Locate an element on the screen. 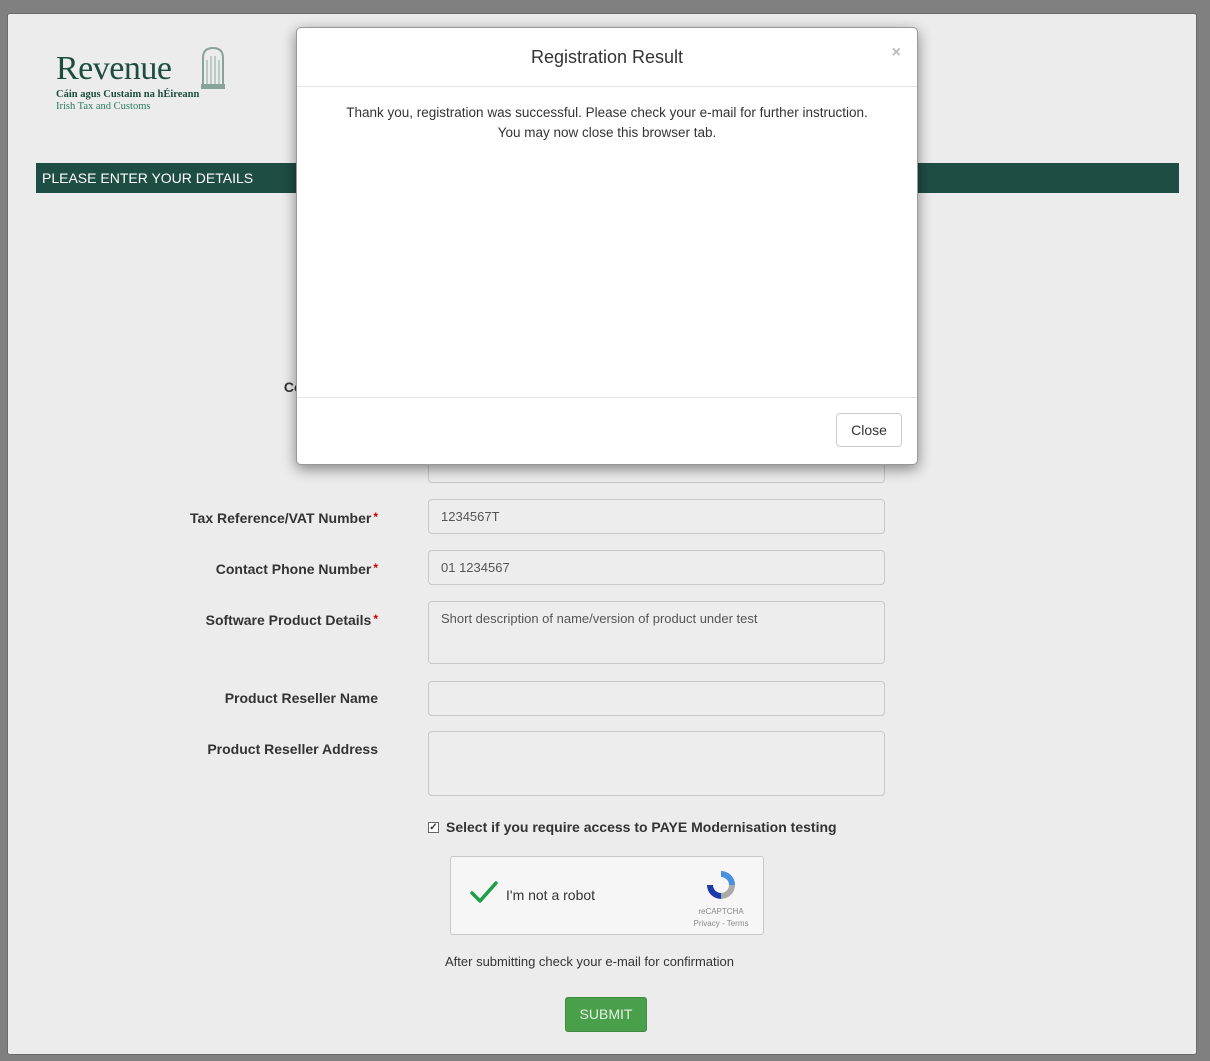  modal-message-line2: You may now close this browser tab. is located at coordinates (607, 132).